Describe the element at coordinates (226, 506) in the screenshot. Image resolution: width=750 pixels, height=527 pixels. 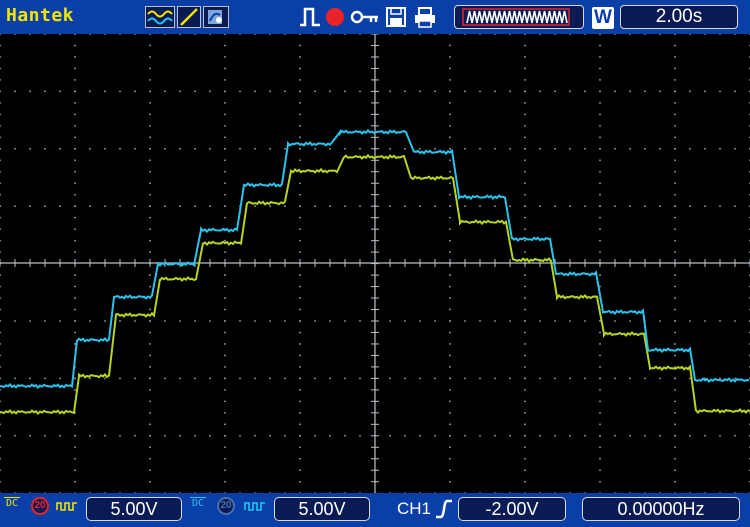
I see `ch2-bandwidth-limit: 20` at that location.